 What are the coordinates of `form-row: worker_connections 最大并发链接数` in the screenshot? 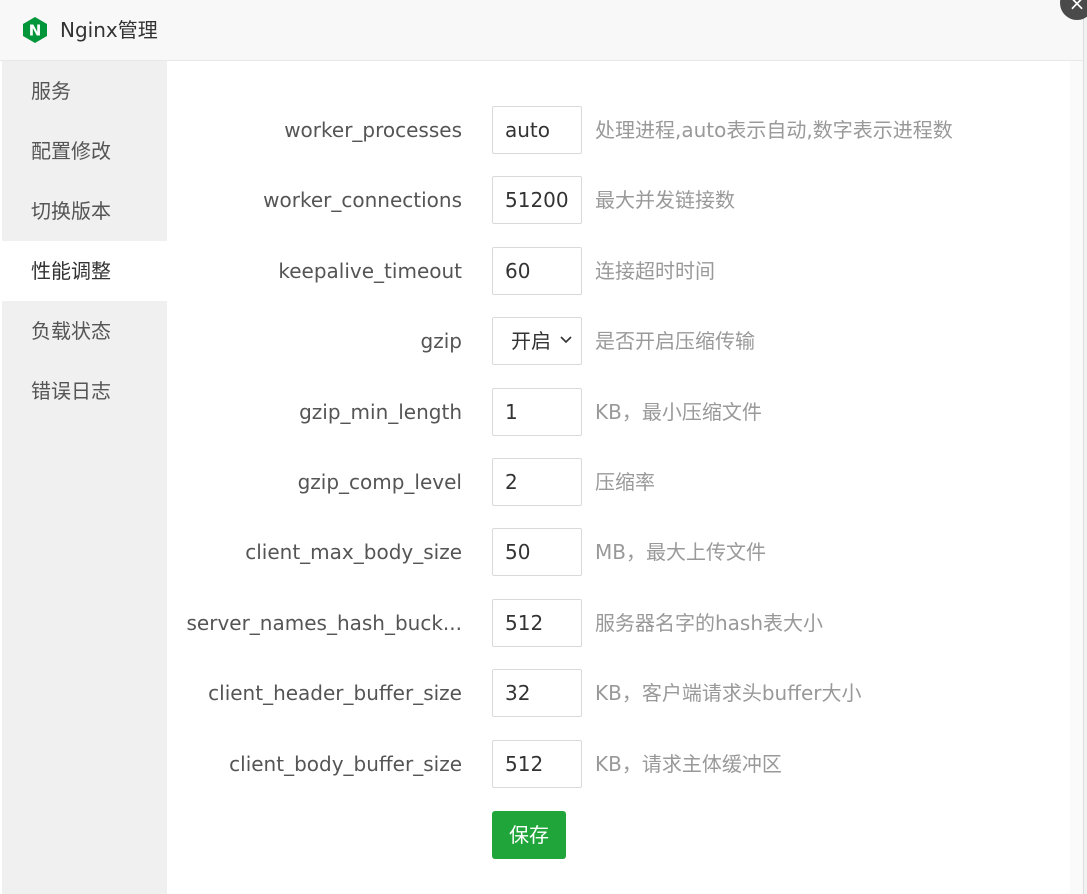 It's located at (617, 200).